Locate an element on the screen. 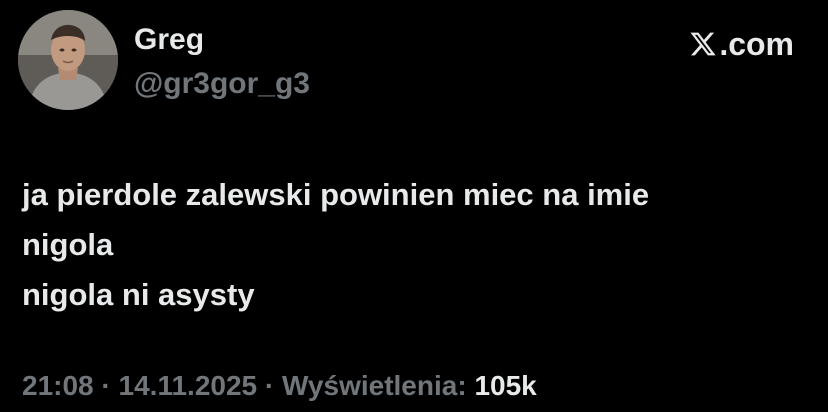 The width and height of the screenshot is (828, 412). avatar-photo is located at coordinates (68, 60).